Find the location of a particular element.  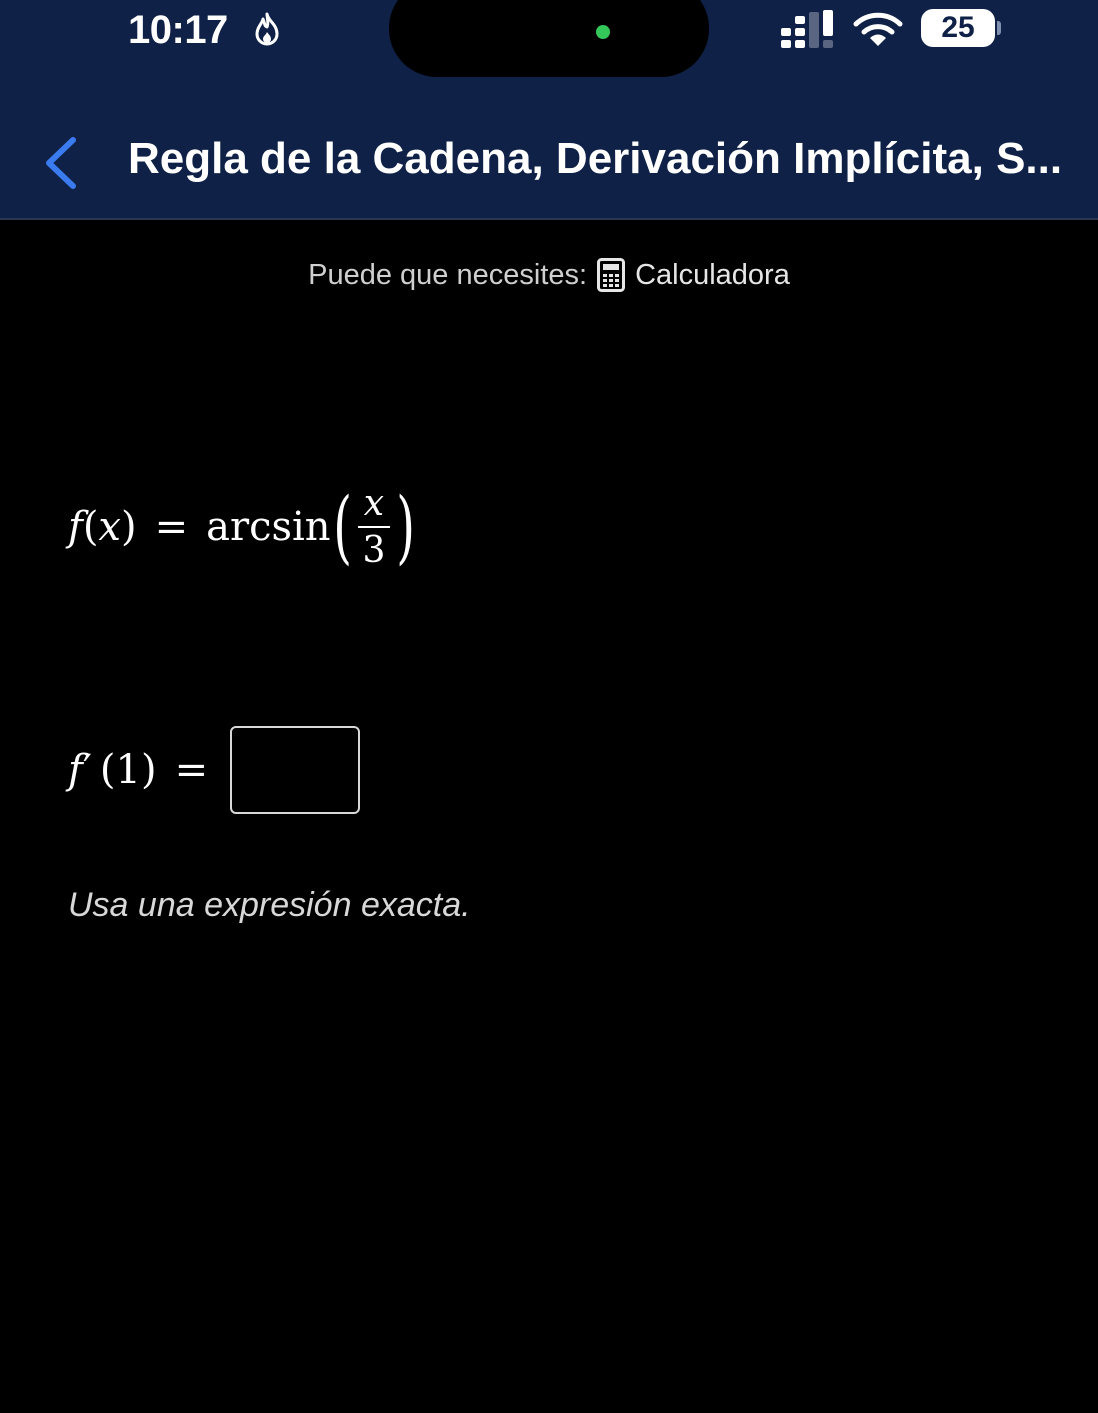

calculator-icon is located at coordinates (611, 275).